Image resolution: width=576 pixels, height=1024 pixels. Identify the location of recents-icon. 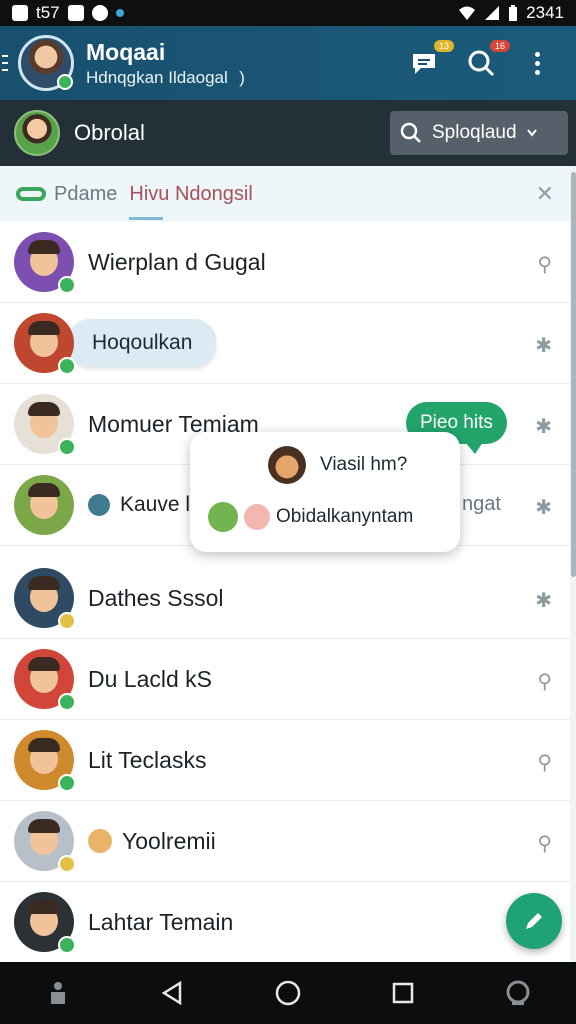
(403, 993).